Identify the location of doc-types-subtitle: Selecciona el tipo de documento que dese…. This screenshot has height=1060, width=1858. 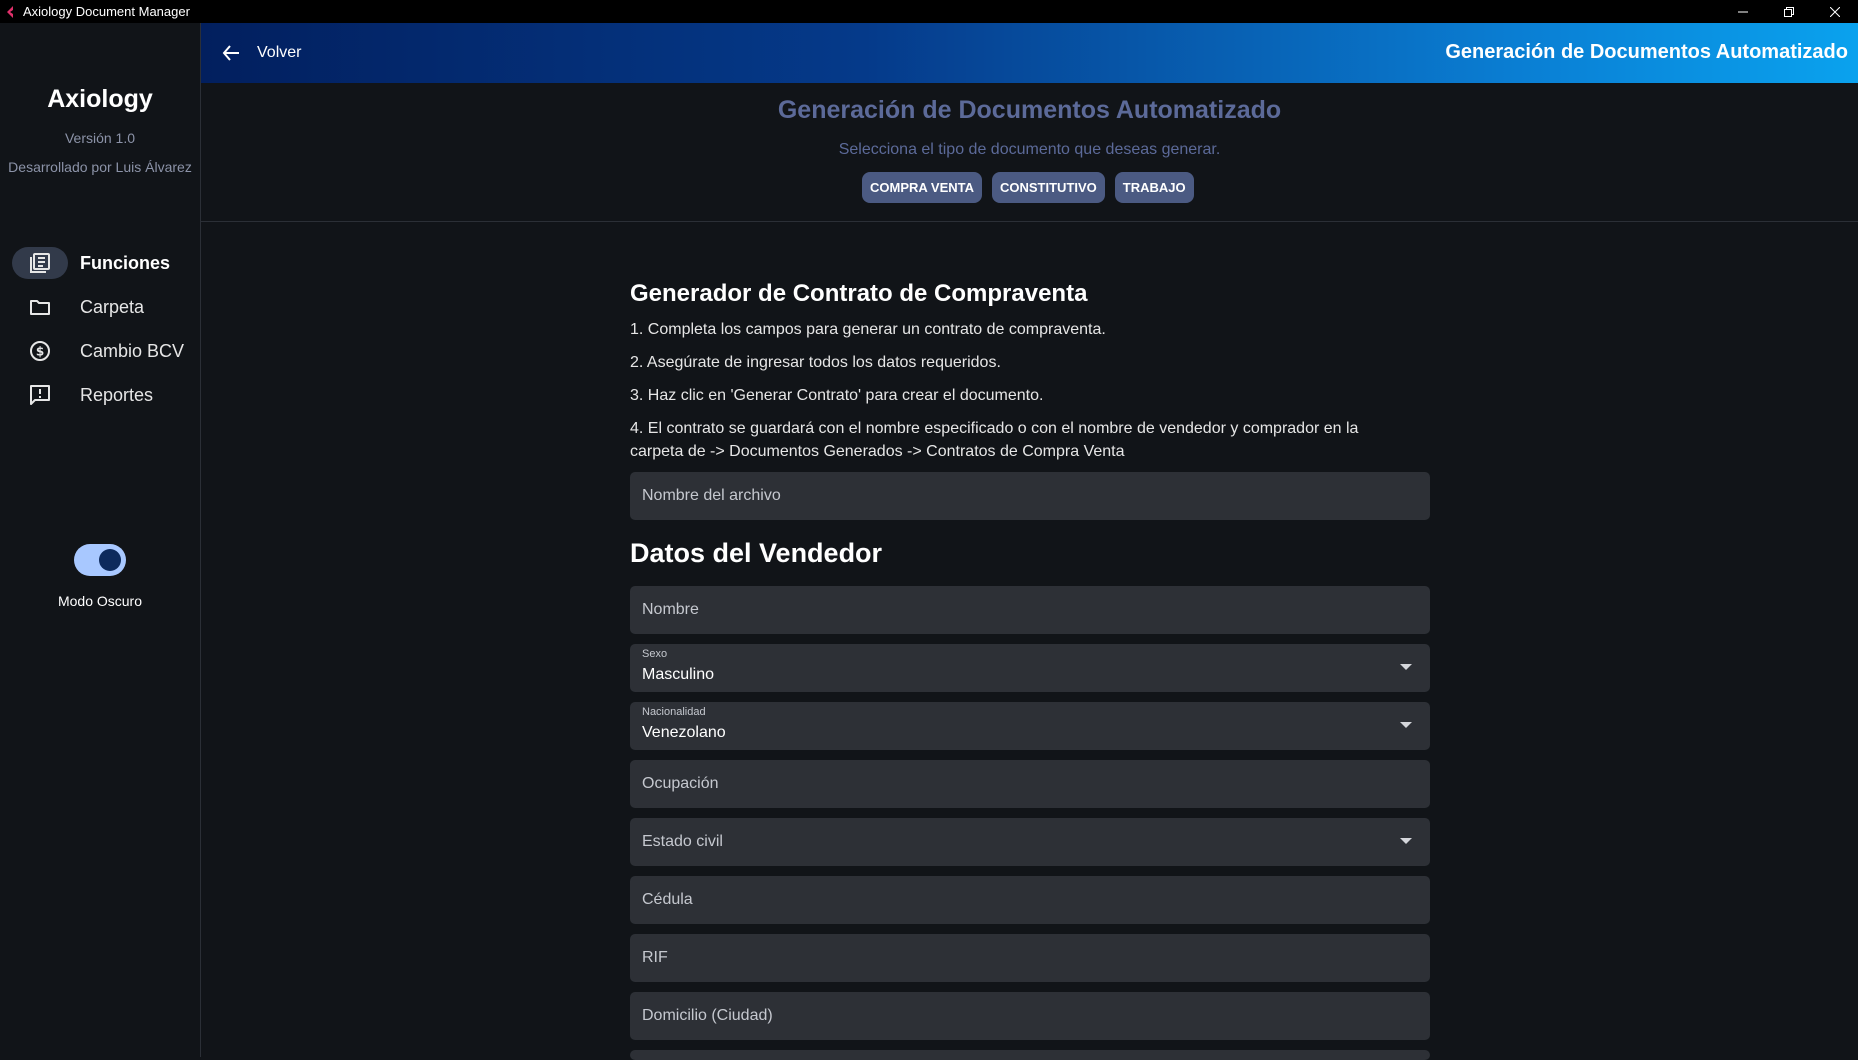
(1029, 149).